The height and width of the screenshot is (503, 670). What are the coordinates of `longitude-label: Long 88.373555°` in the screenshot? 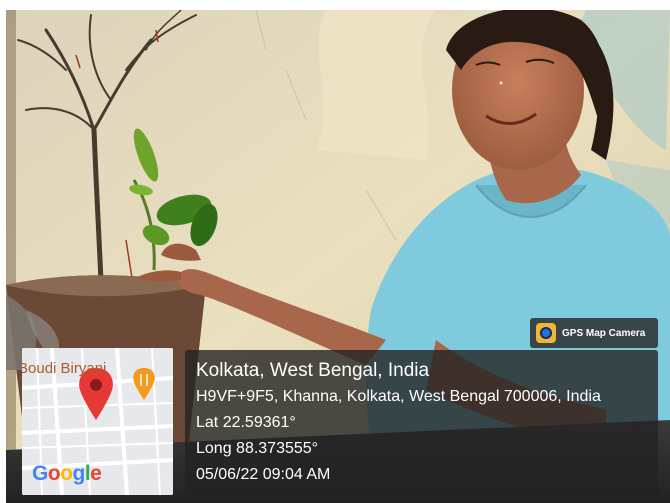 It's located at (257, 448).